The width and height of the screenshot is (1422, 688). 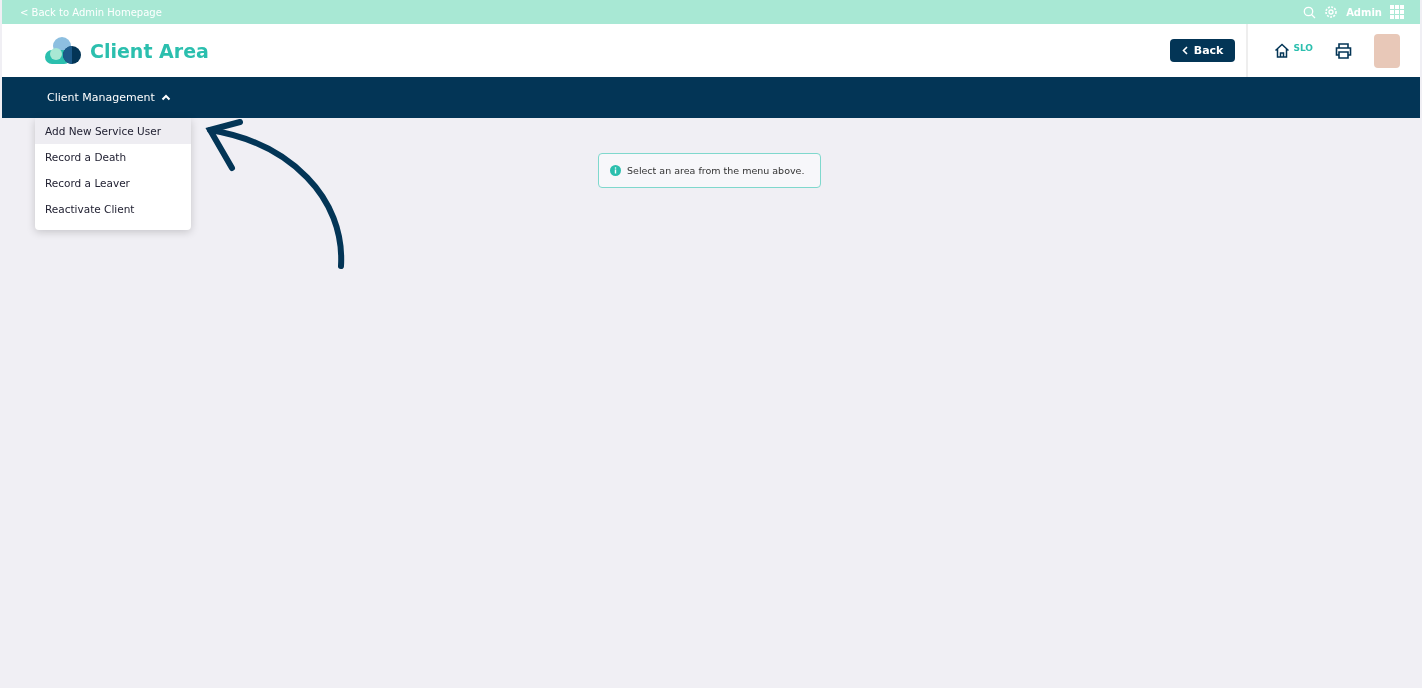 I want to click on app-title: Client Area, so click(x=149, y=50).